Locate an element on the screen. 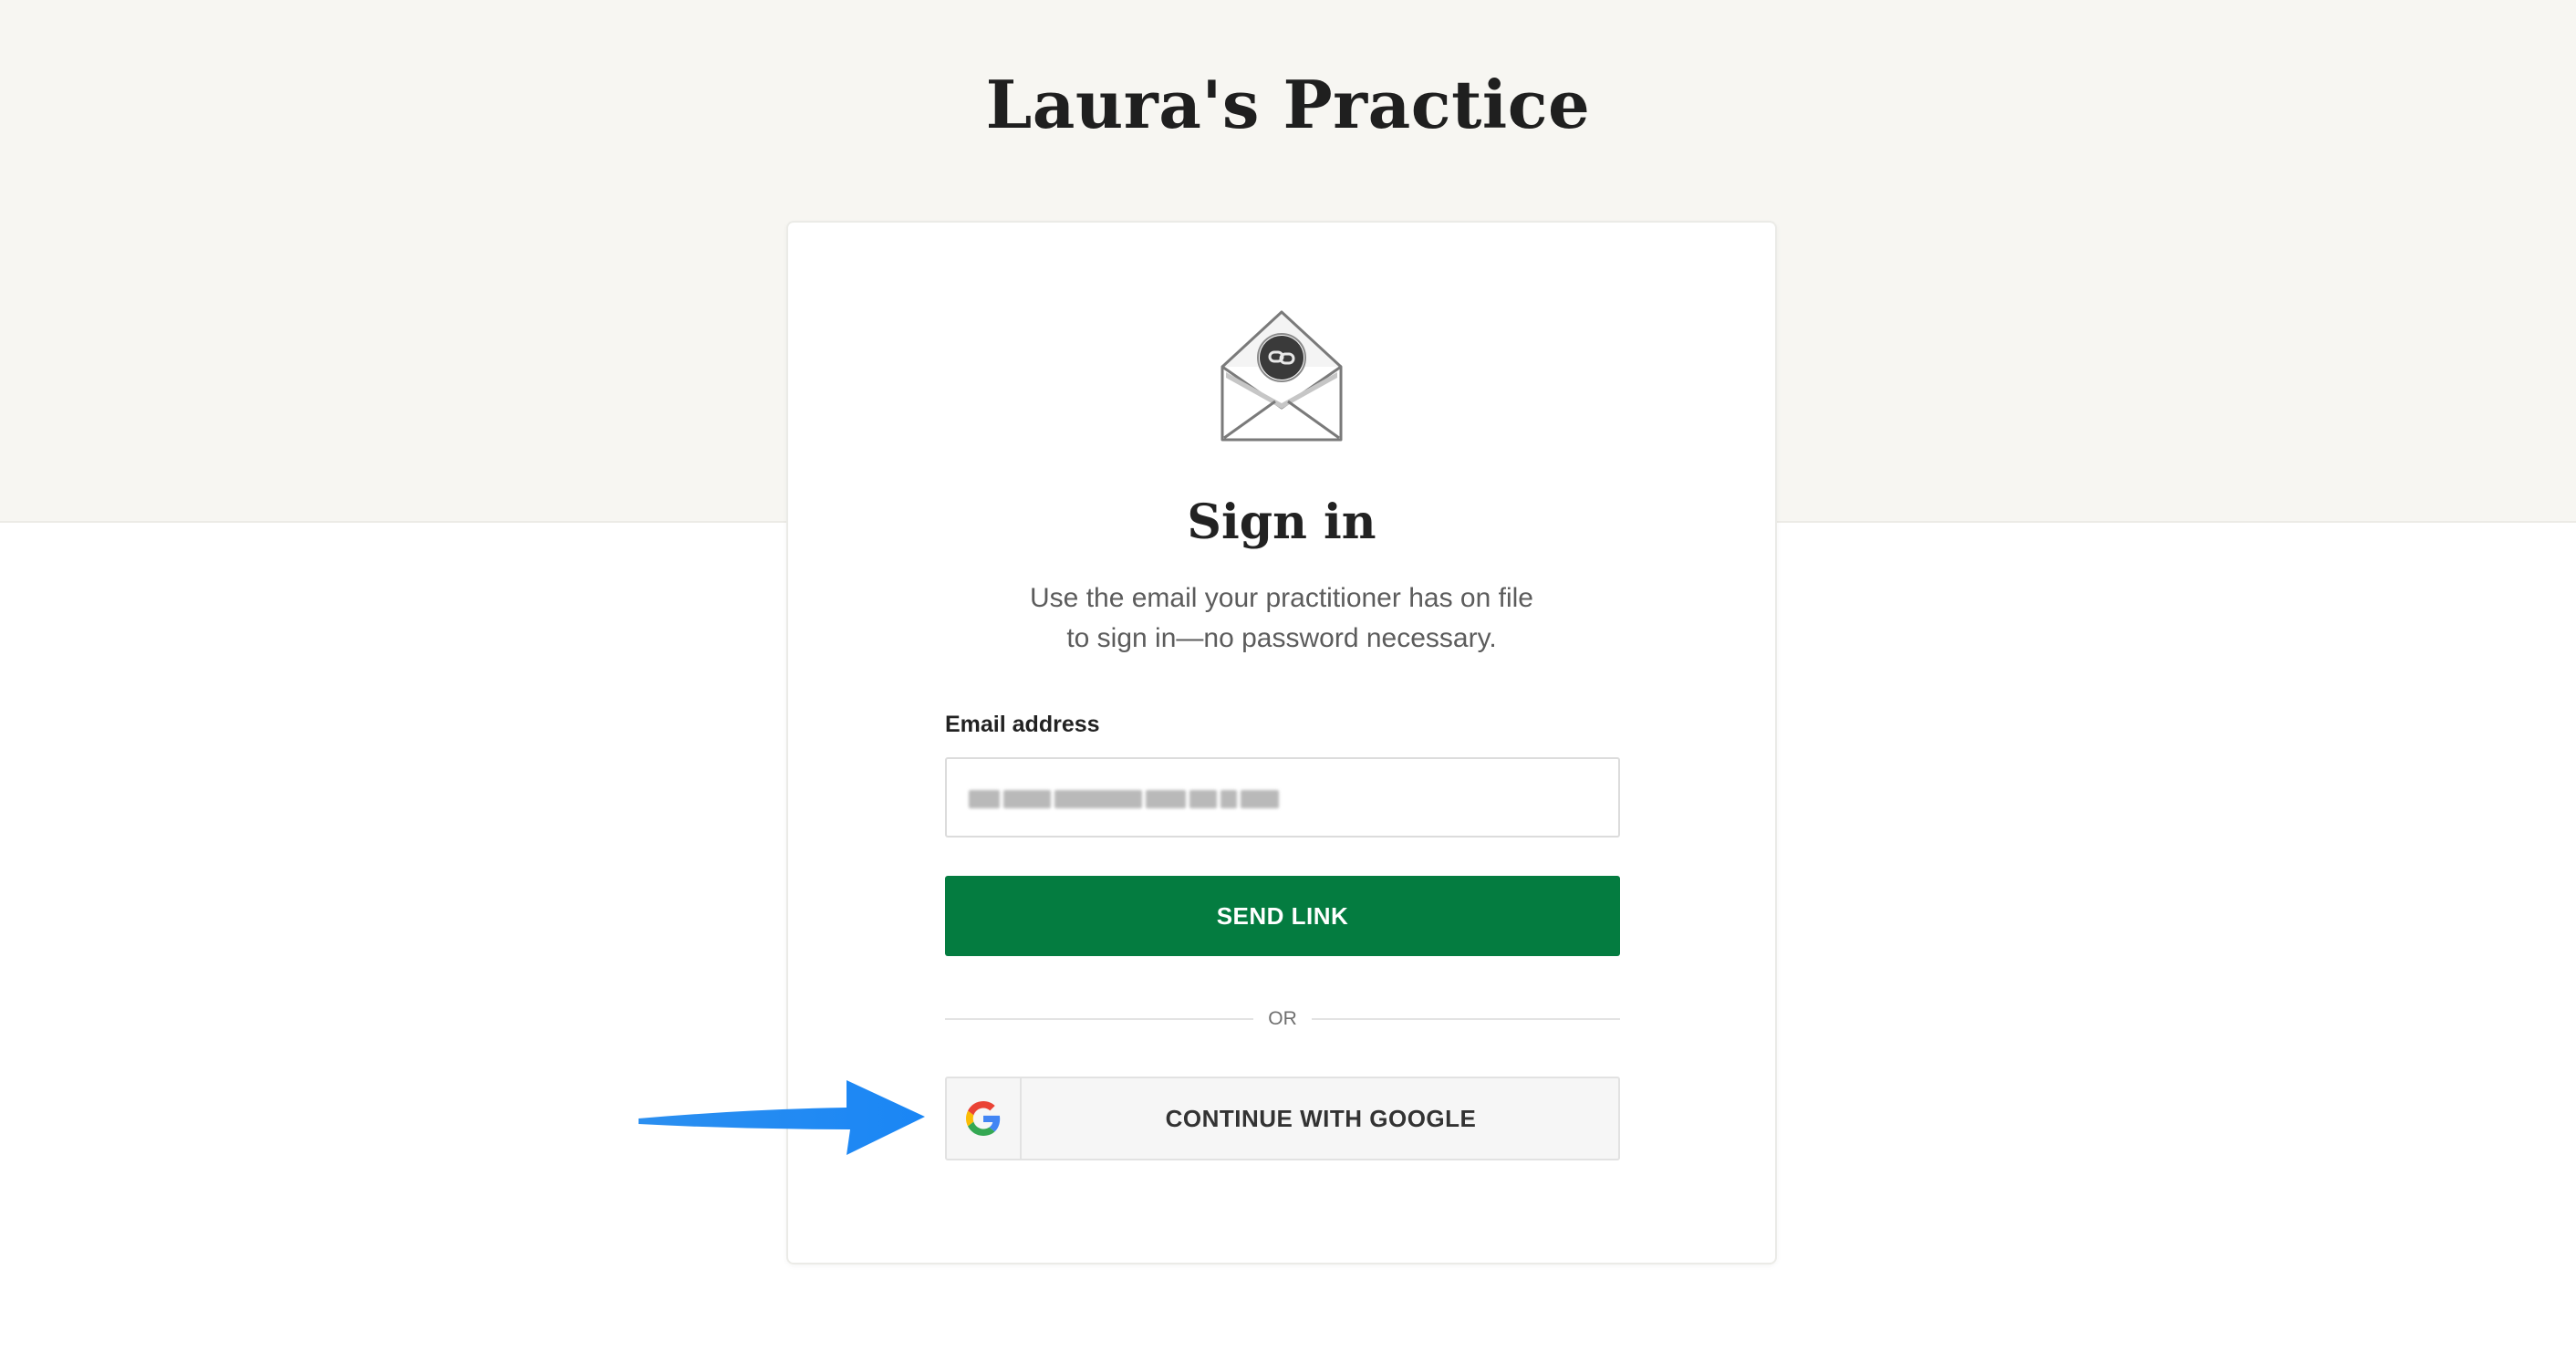  pointer-arrow-icon is located at coordinates (782, 1117).